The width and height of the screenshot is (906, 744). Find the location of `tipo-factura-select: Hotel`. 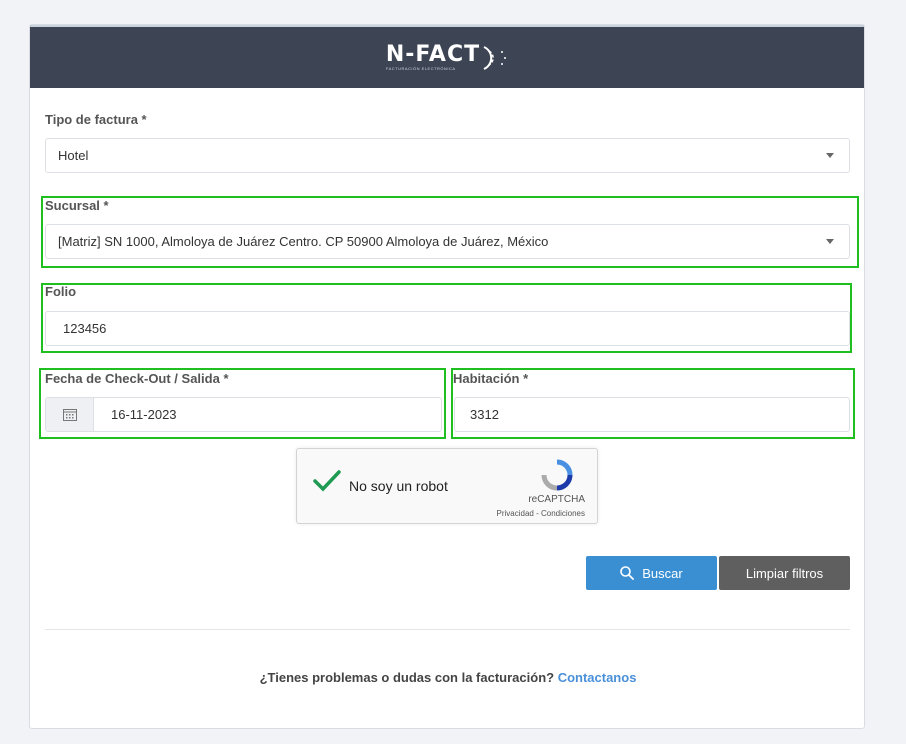

tipo-factura-select: Hotel is located at coordinates (447, 155).